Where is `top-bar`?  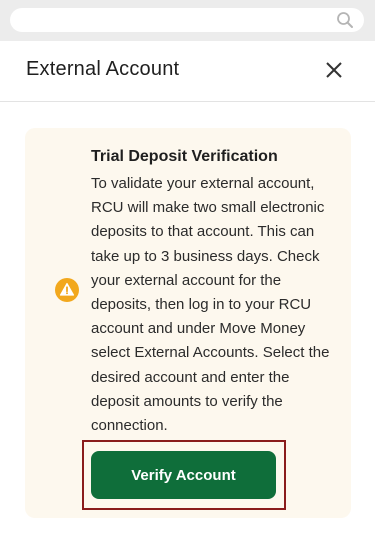 top-bar is located at coordinates (187, 20).